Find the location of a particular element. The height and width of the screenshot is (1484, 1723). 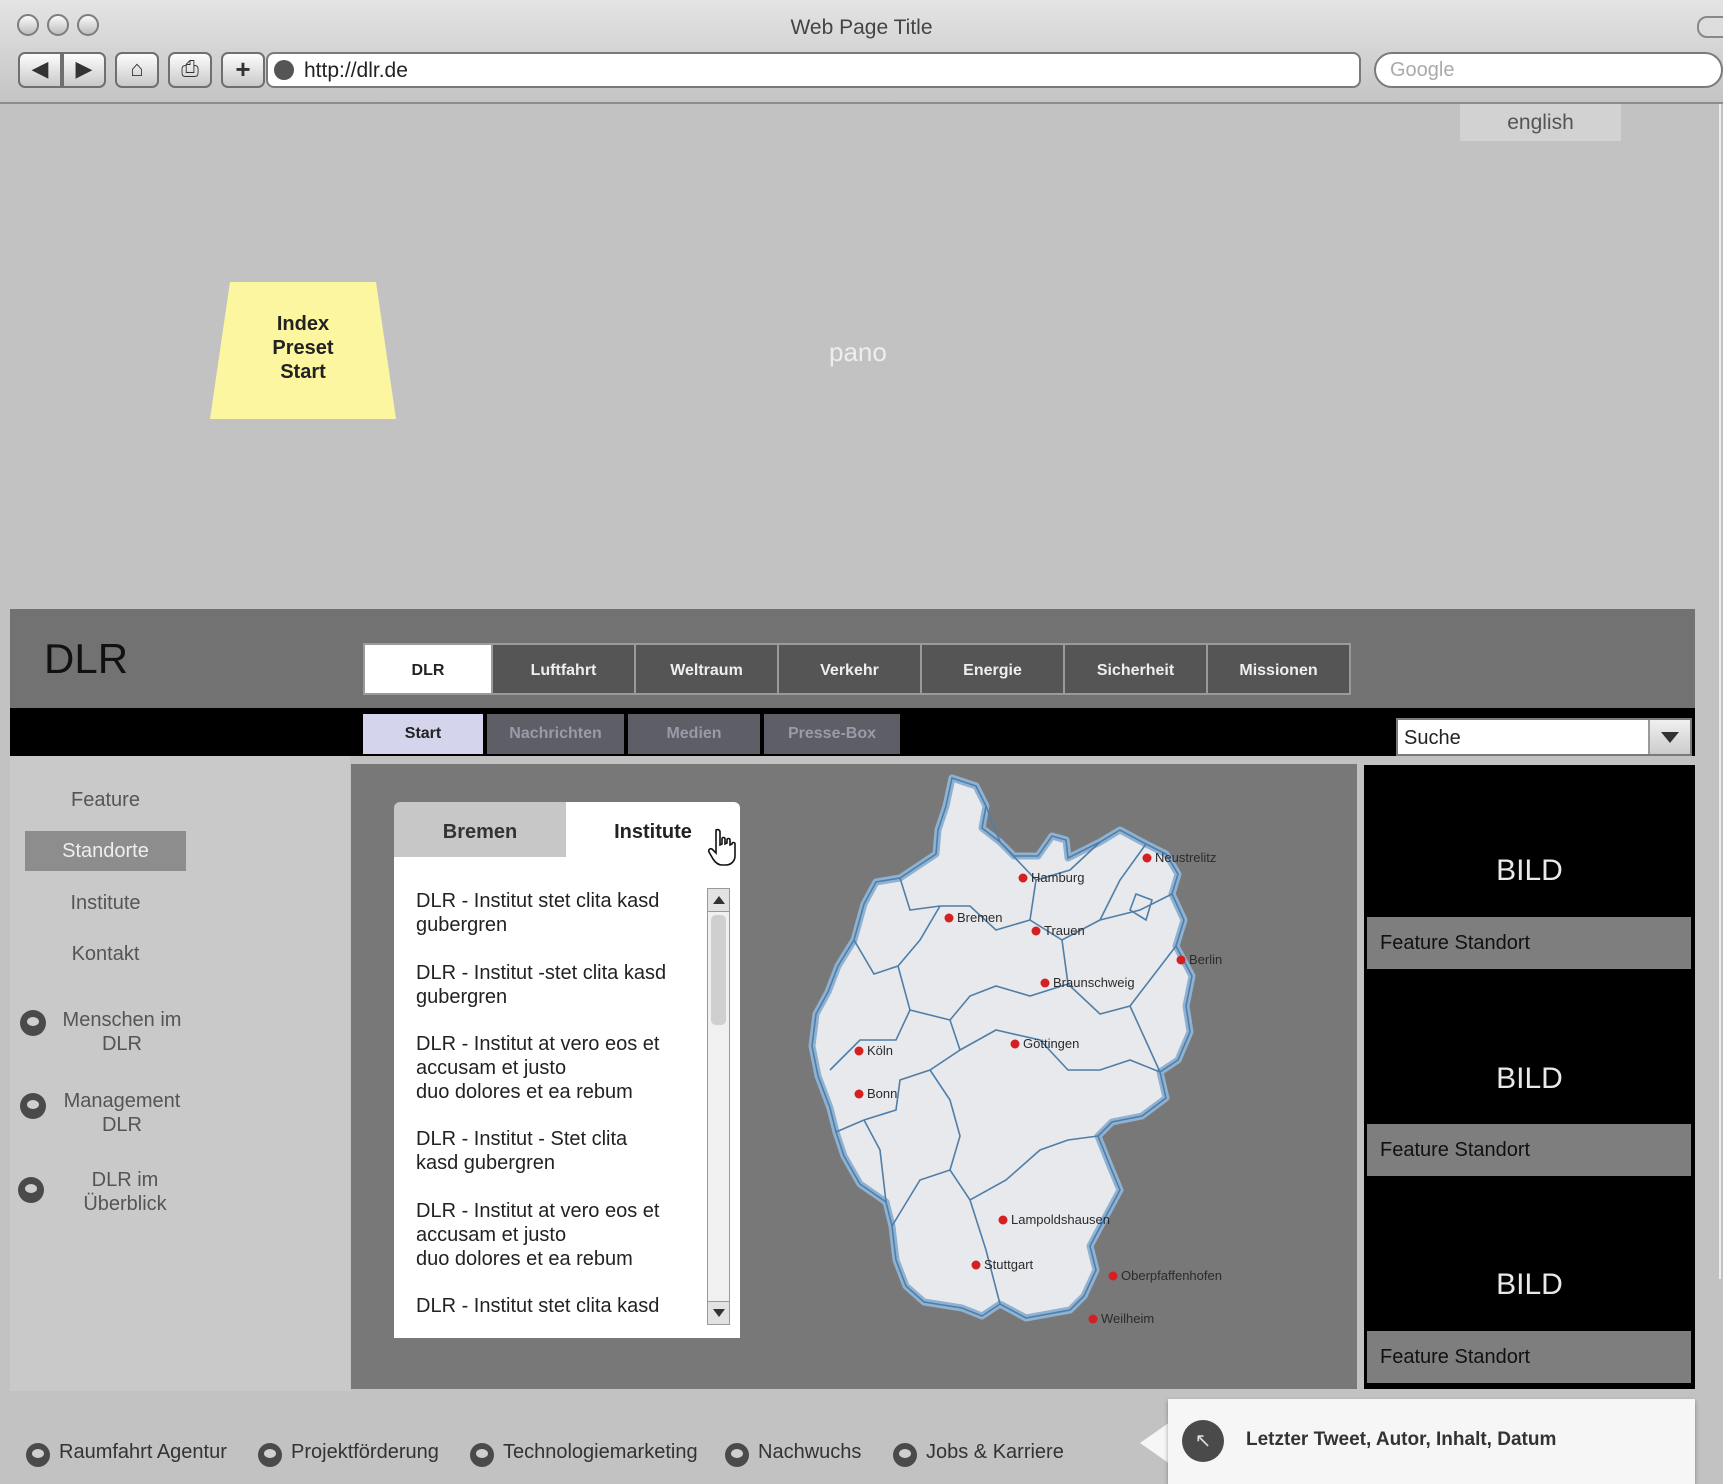

main-tab-dlr: DLR is located at coordinates (428, 669).